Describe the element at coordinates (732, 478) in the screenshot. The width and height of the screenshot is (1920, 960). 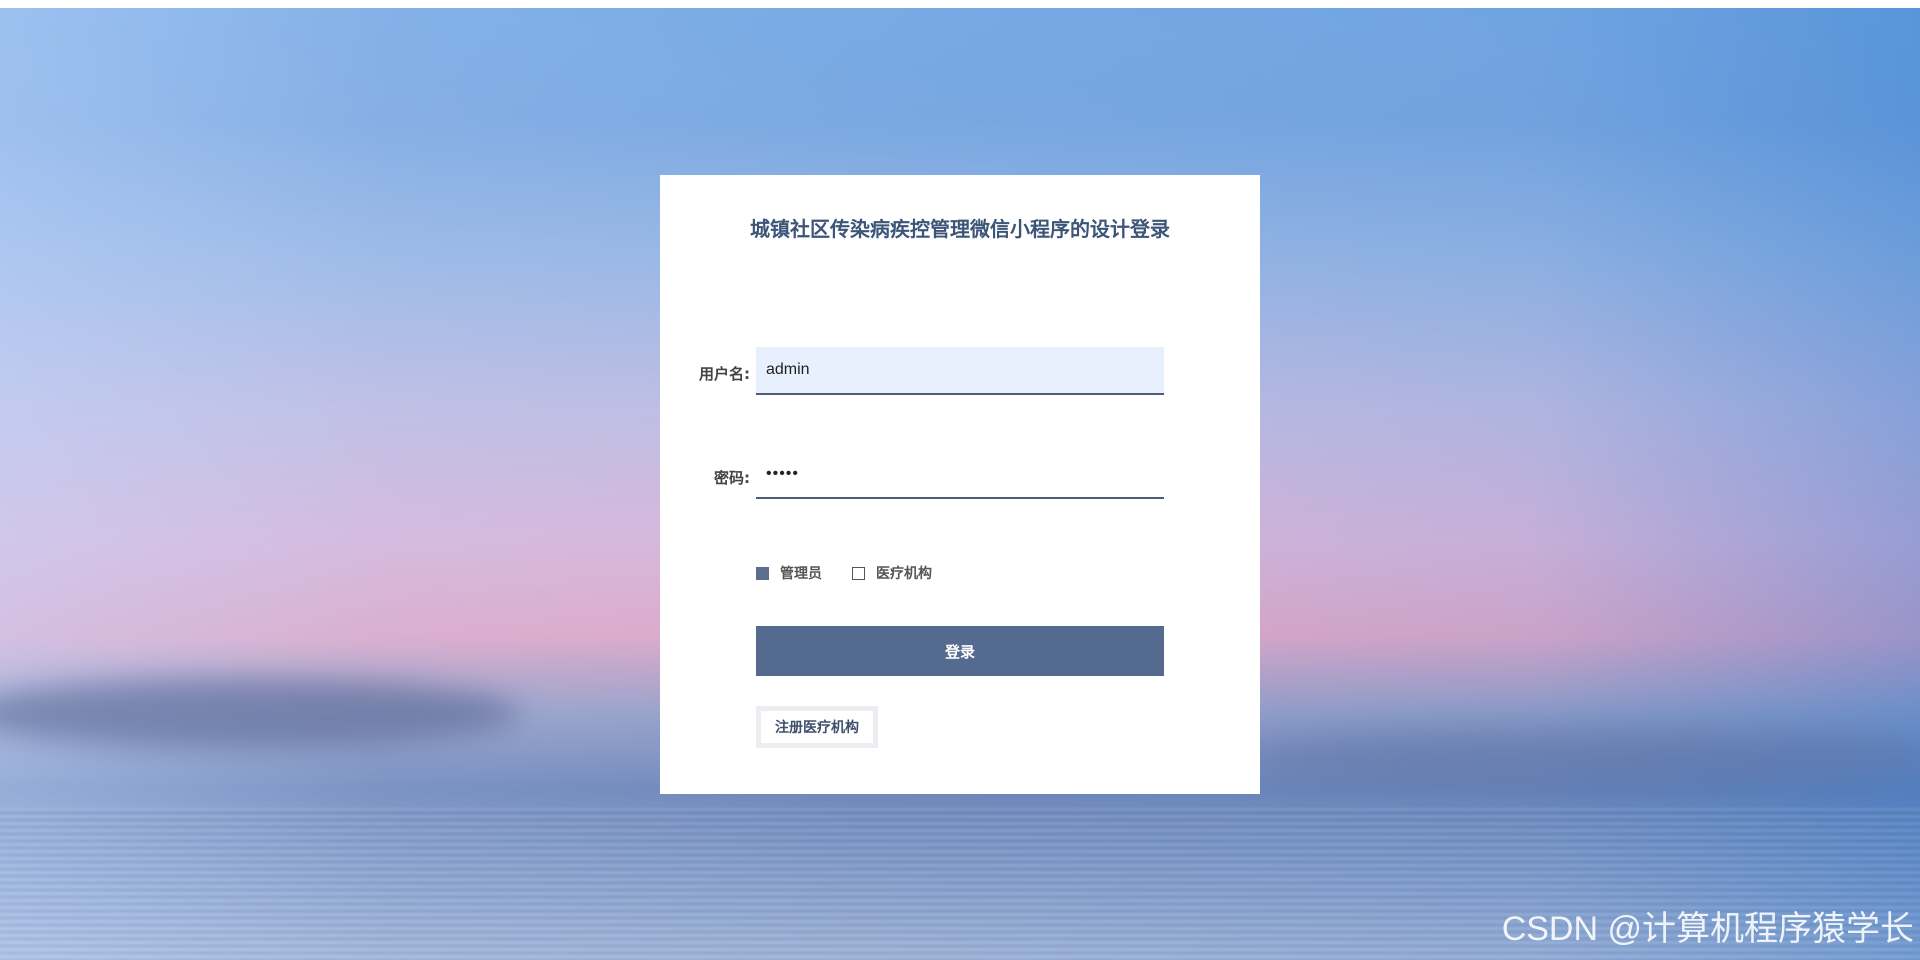
I see `password-label: 密码:` at that location.